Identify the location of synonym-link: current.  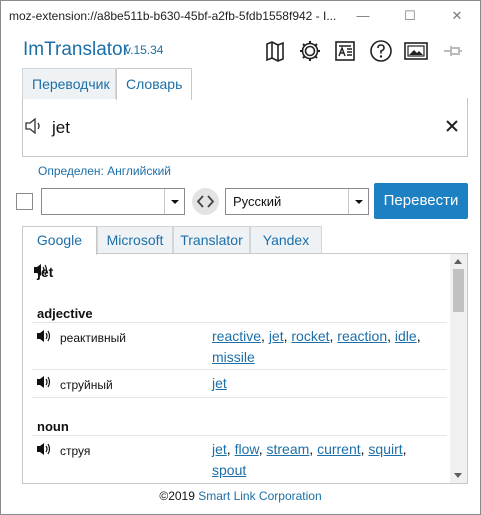
(339, 449).